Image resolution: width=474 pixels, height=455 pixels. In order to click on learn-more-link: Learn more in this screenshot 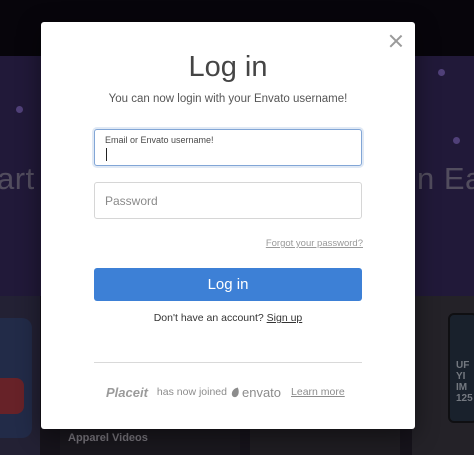, I will do `click(318, 392)`.